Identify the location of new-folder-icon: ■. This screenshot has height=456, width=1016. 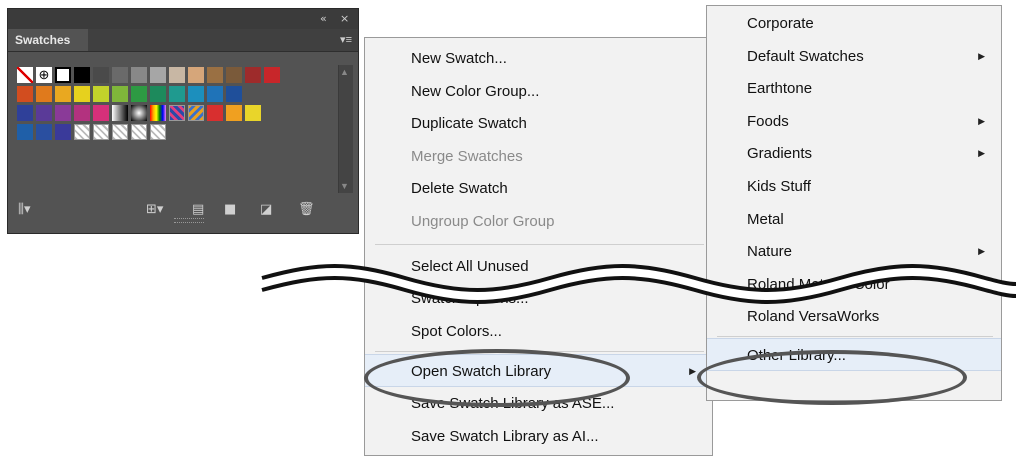
(230, 209).